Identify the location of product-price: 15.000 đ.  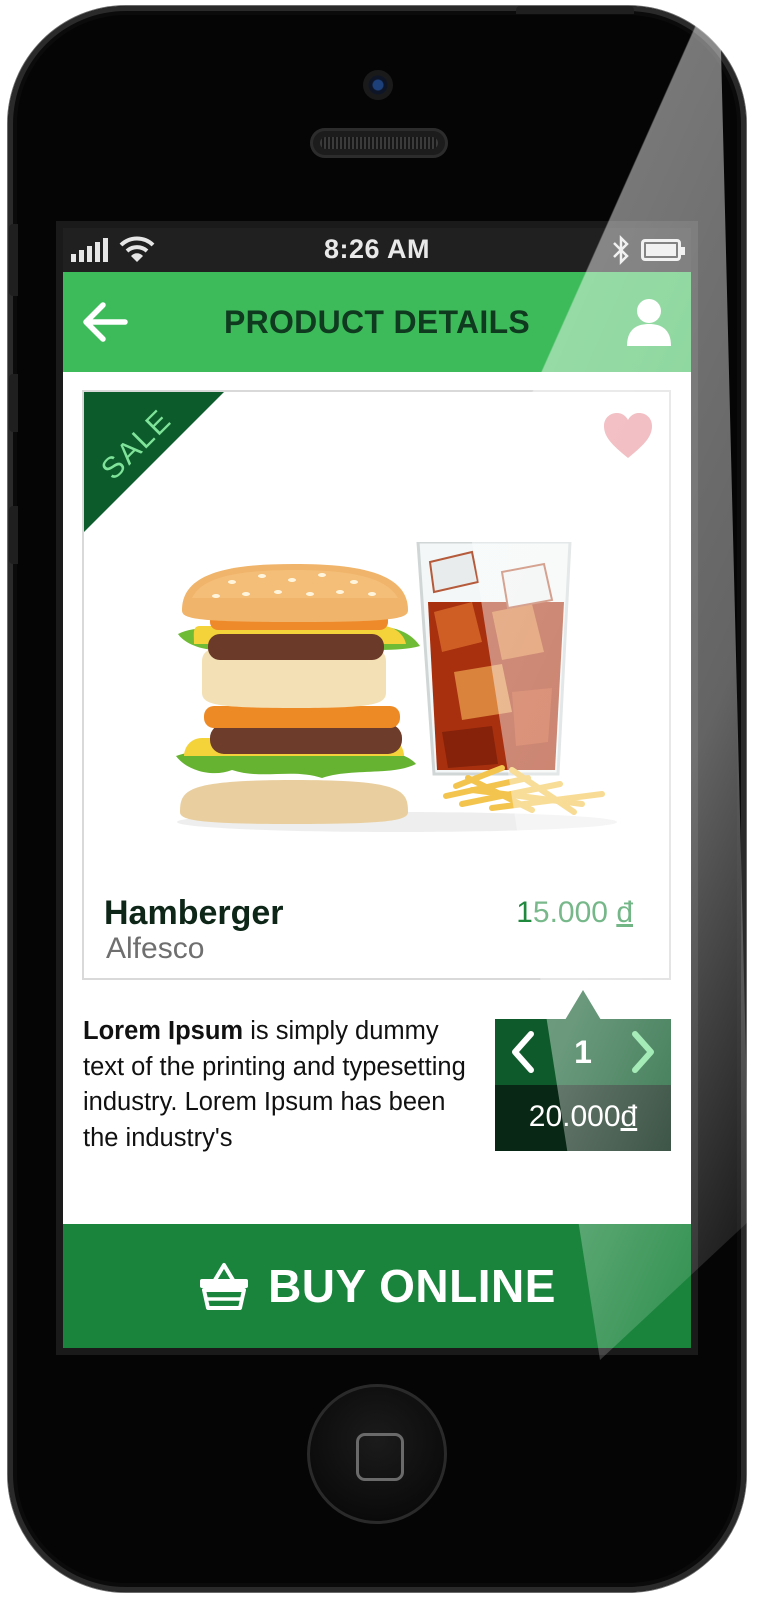
(574, 913).